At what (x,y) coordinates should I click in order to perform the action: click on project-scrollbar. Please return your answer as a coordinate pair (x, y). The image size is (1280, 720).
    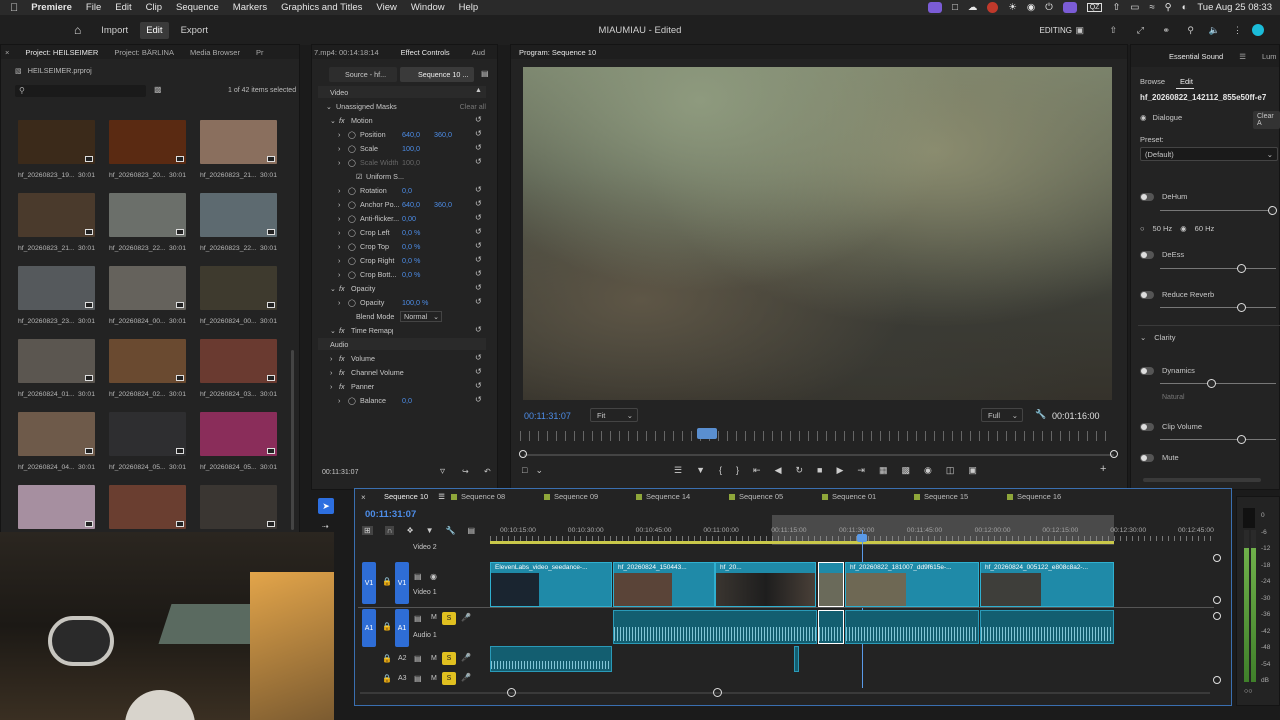
    Looking at the image, I should click on (292, 440).